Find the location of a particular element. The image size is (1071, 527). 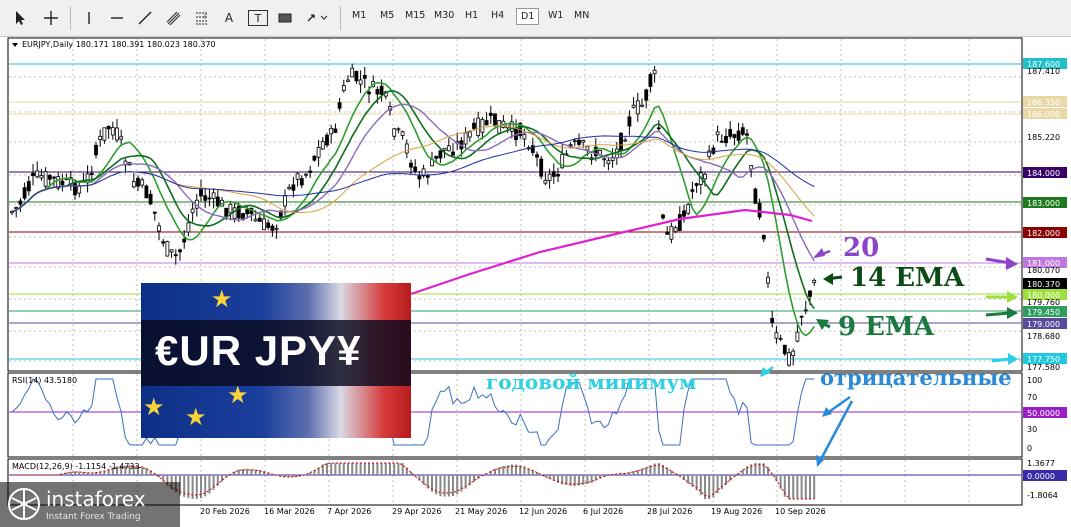

cursor-icon is located at coordinates (20, 18).